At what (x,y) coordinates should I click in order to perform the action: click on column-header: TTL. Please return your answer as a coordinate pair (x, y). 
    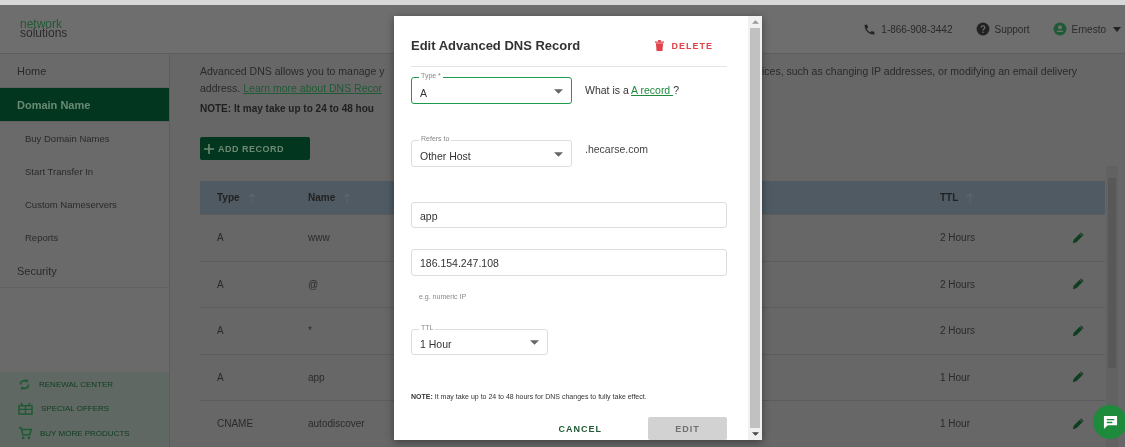
    Looking at the image, I should click on (949, 197).